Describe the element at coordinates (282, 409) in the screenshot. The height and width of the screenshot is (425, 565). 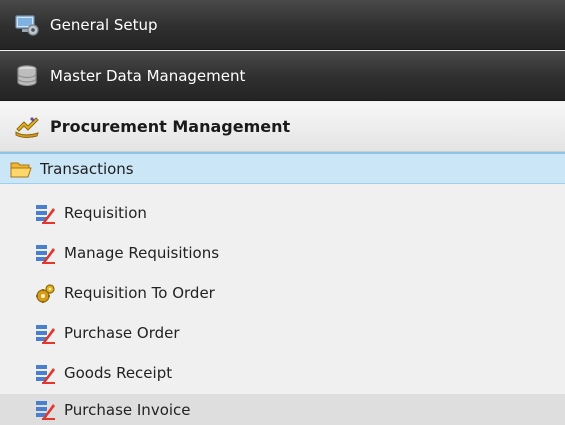
I see `menu-item-purchase-invoice: Purchase Invoice` at that location.